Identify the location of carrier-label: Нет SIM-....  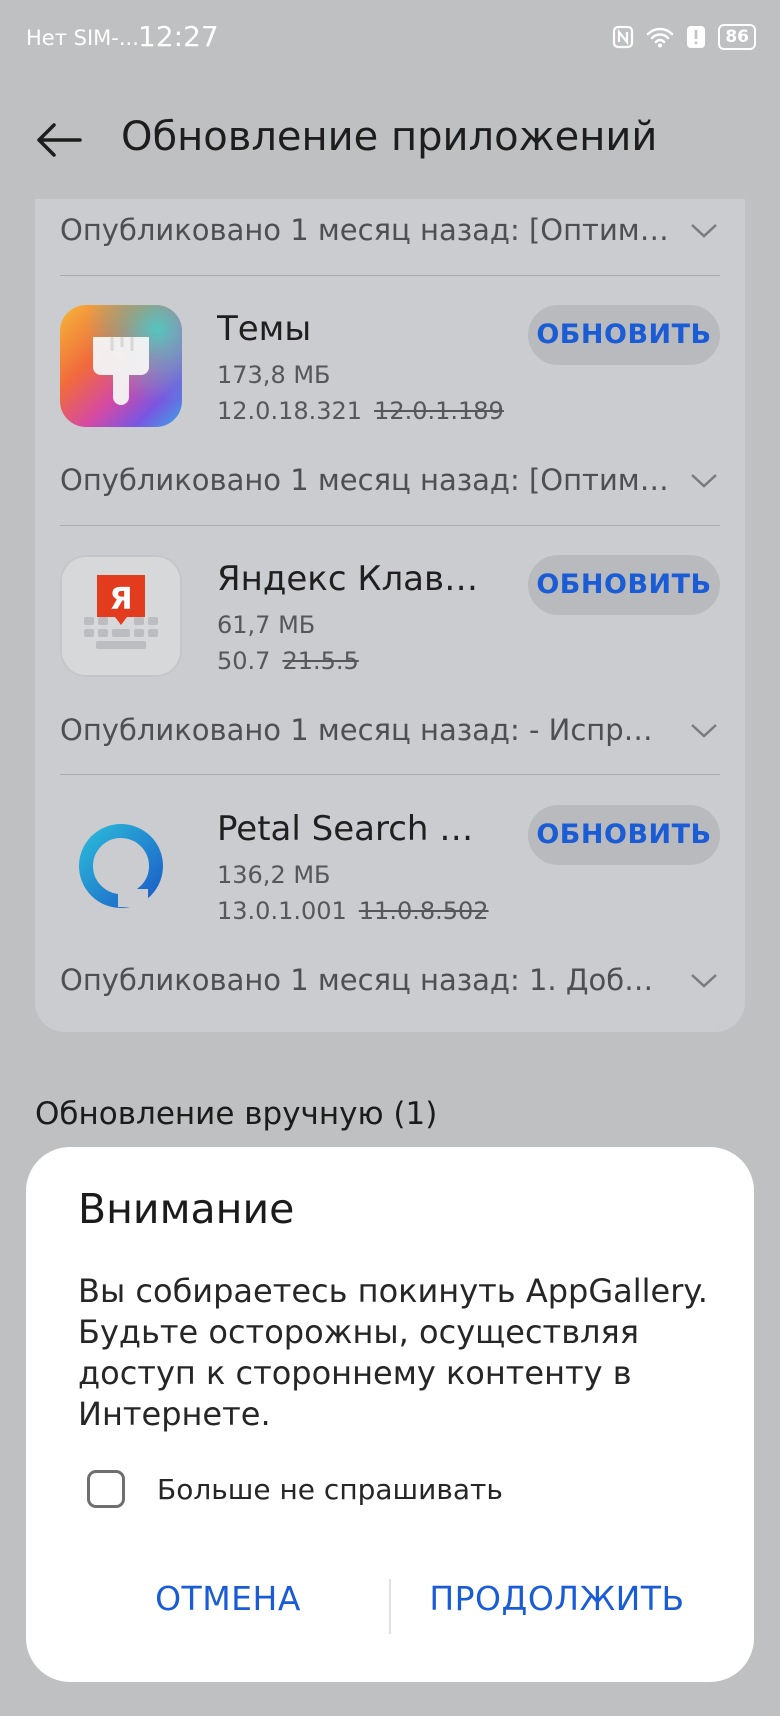
(82, 38).